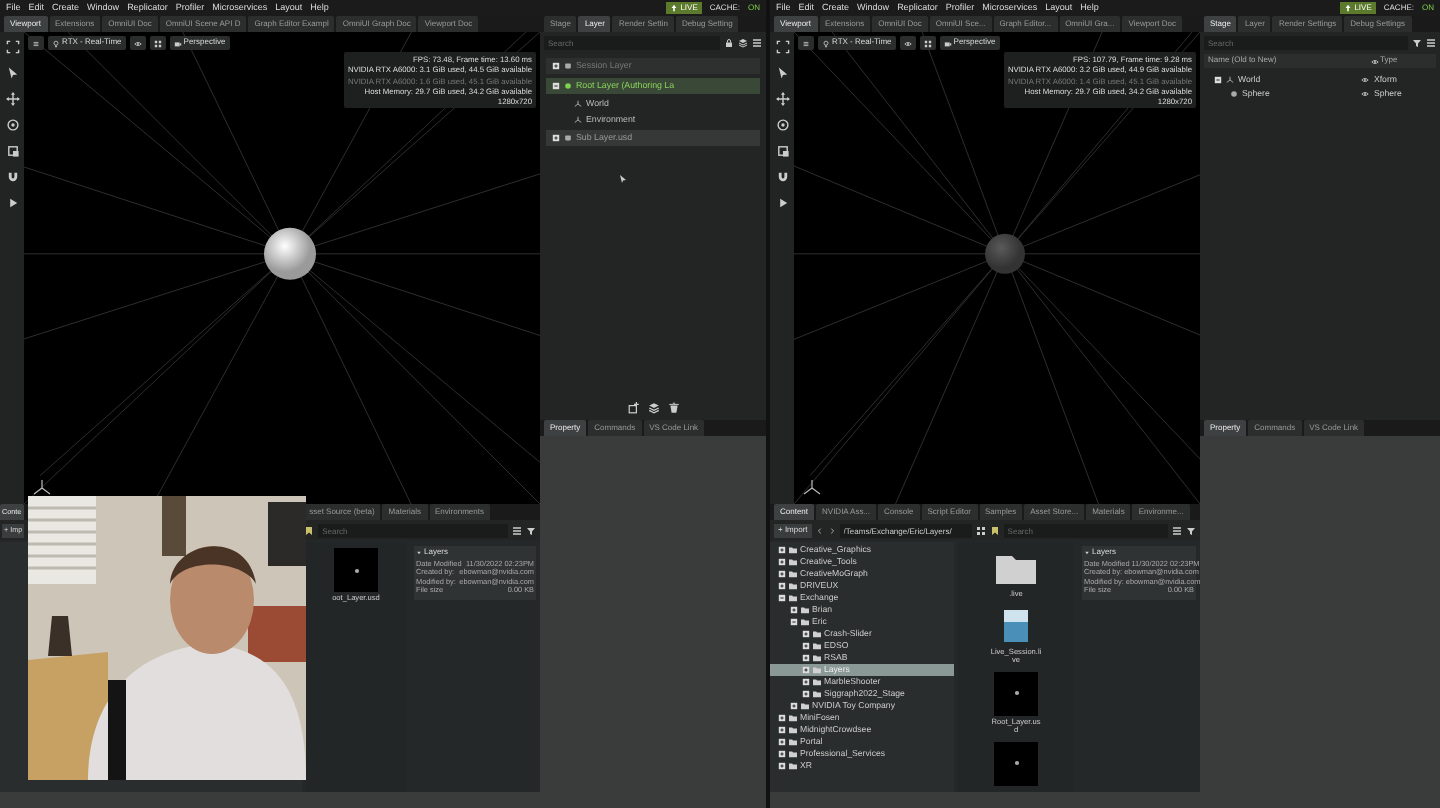  What do you see at coordinates (290, 253) in the screenshot?
I see `sphere` at bounding box center [290, 253].